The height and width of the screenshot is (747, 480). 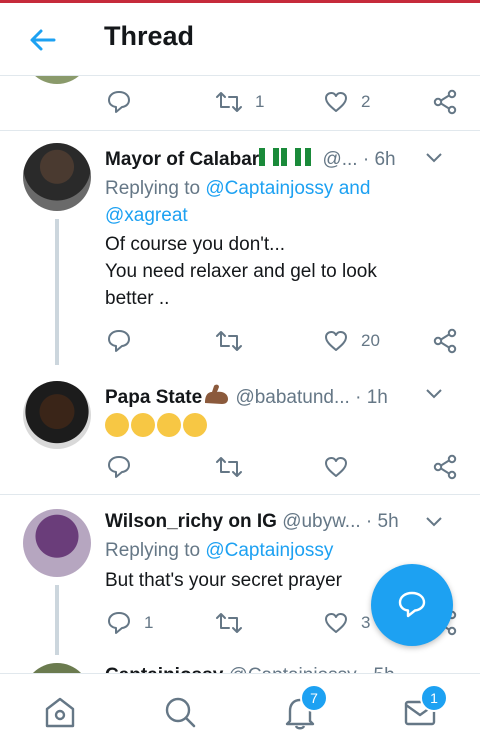 I want to click on flexed-biceps-icon, so click(x=217, y=394).